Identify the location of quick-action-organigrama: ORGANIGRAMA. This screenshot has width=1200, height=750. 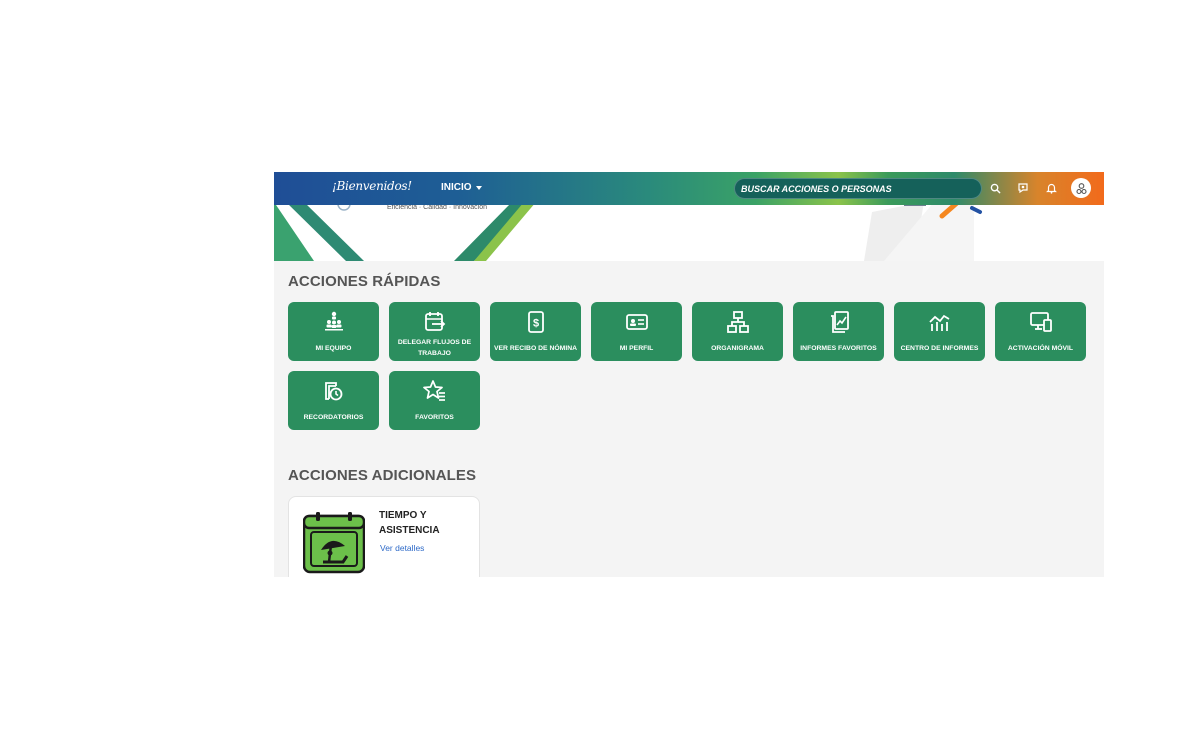
(737, 331).